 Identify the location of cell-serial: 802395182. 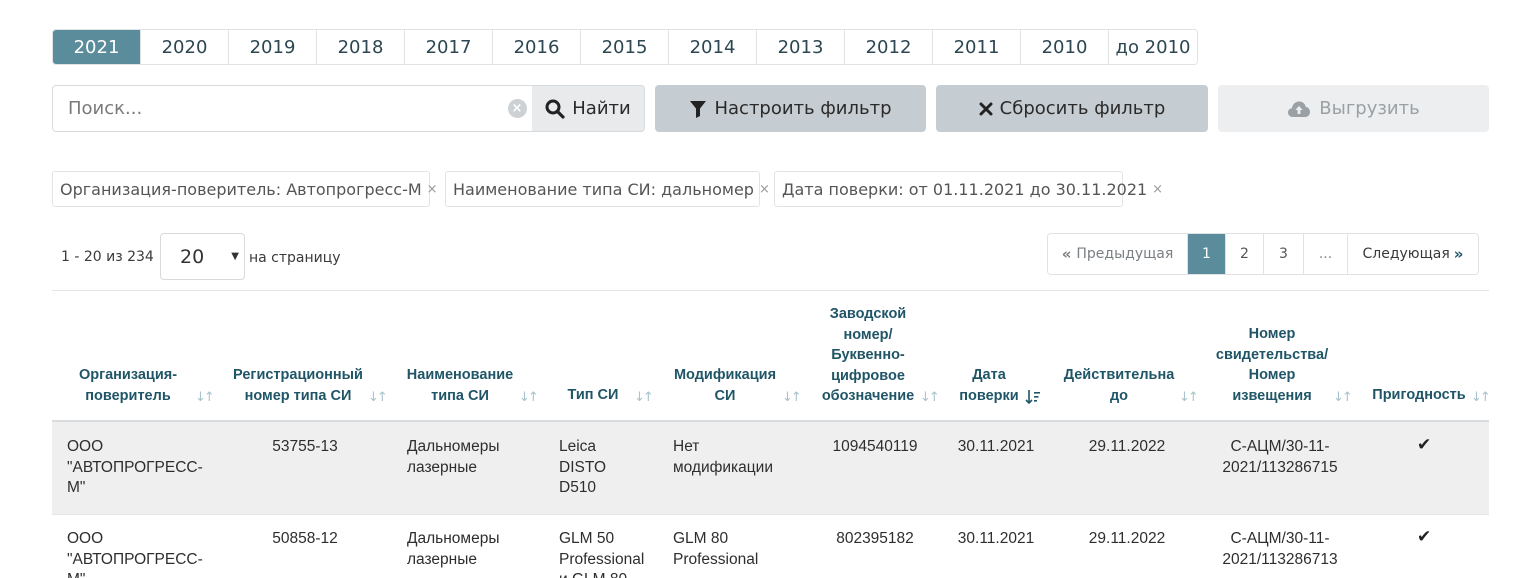
(875, 538).